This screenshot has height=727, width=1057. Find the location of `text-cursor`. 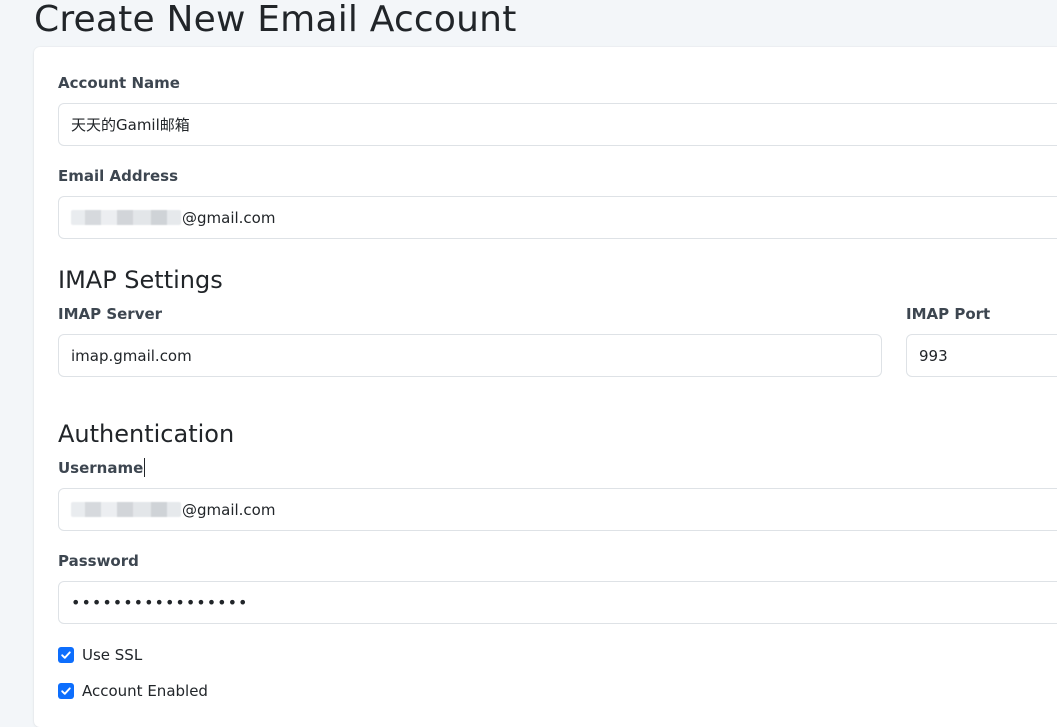

text-cursor is located at coordinates (145, 467).